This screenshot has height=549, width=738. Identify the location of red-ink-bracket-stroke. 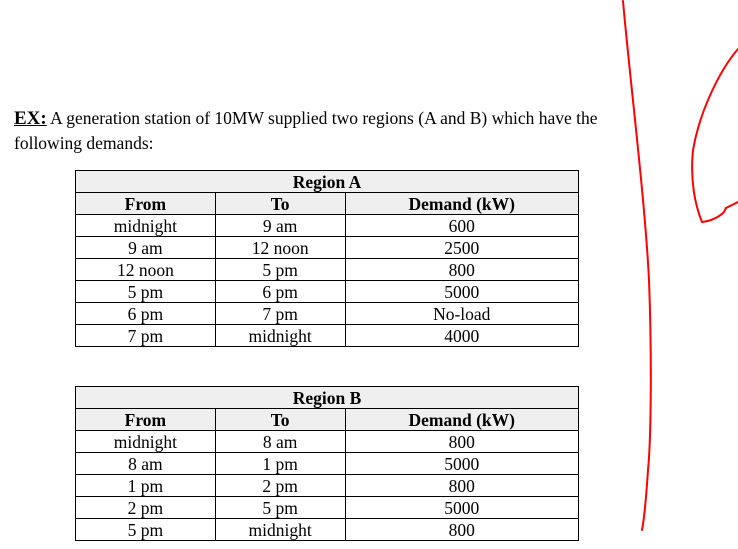
(714, 135).